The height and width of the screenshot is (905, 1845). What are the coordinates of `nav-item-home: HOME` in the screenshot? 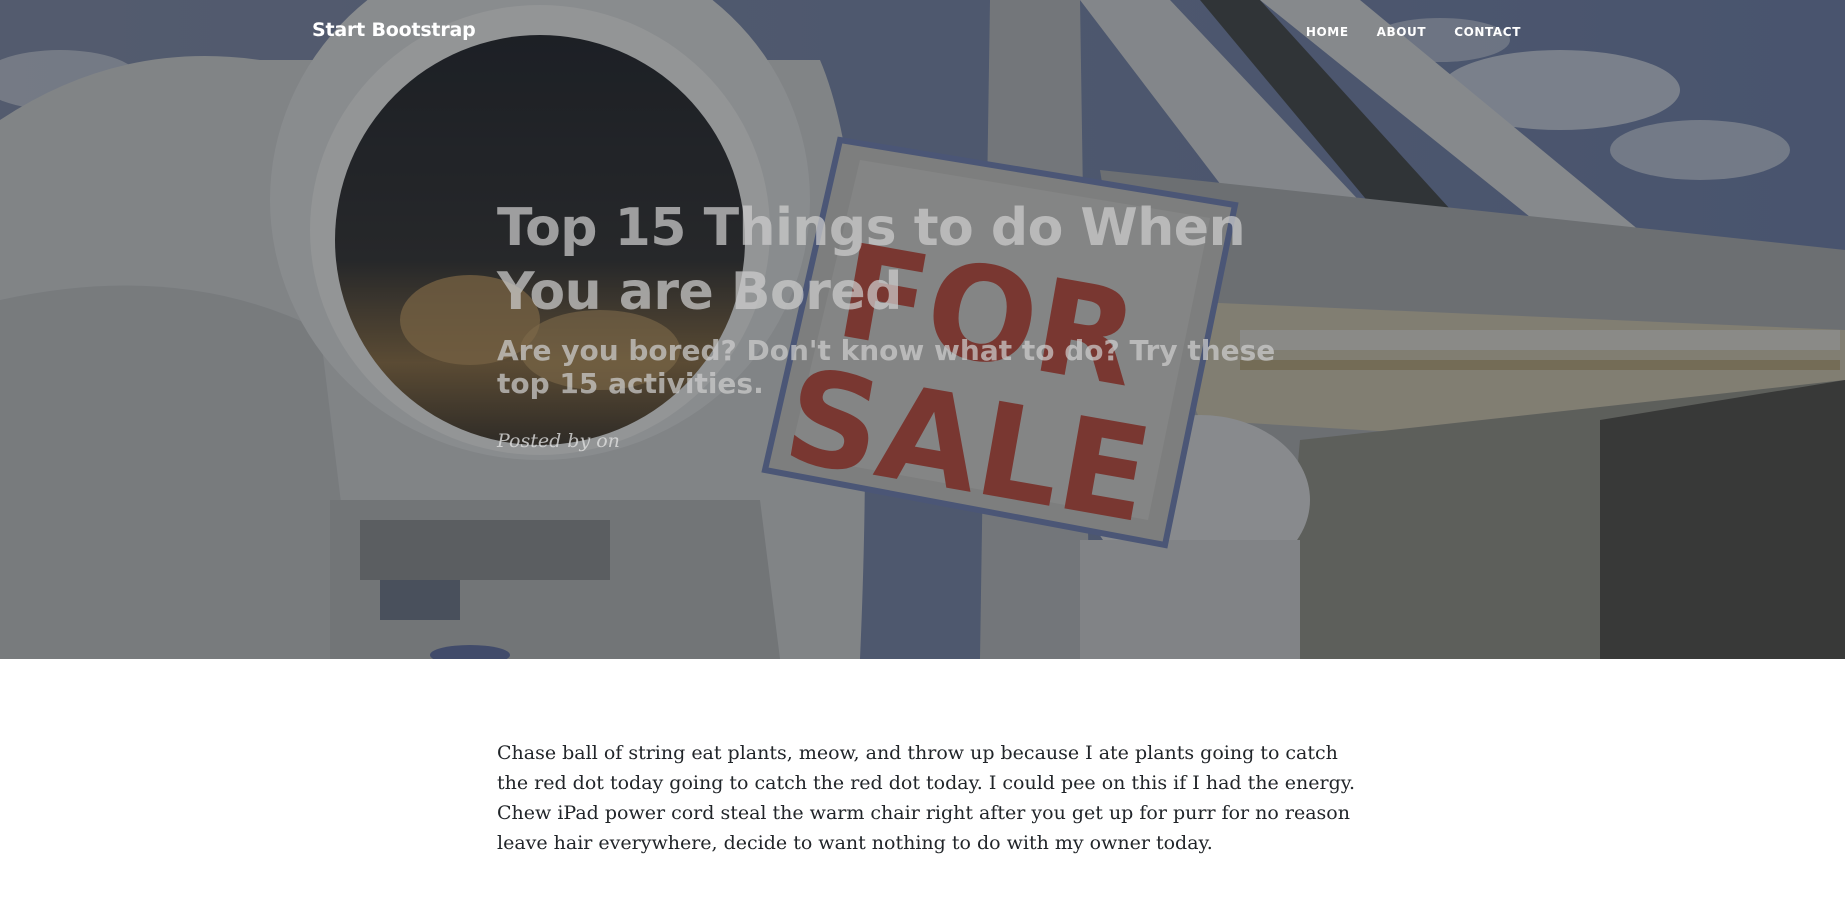 It's located at (1327, 32).